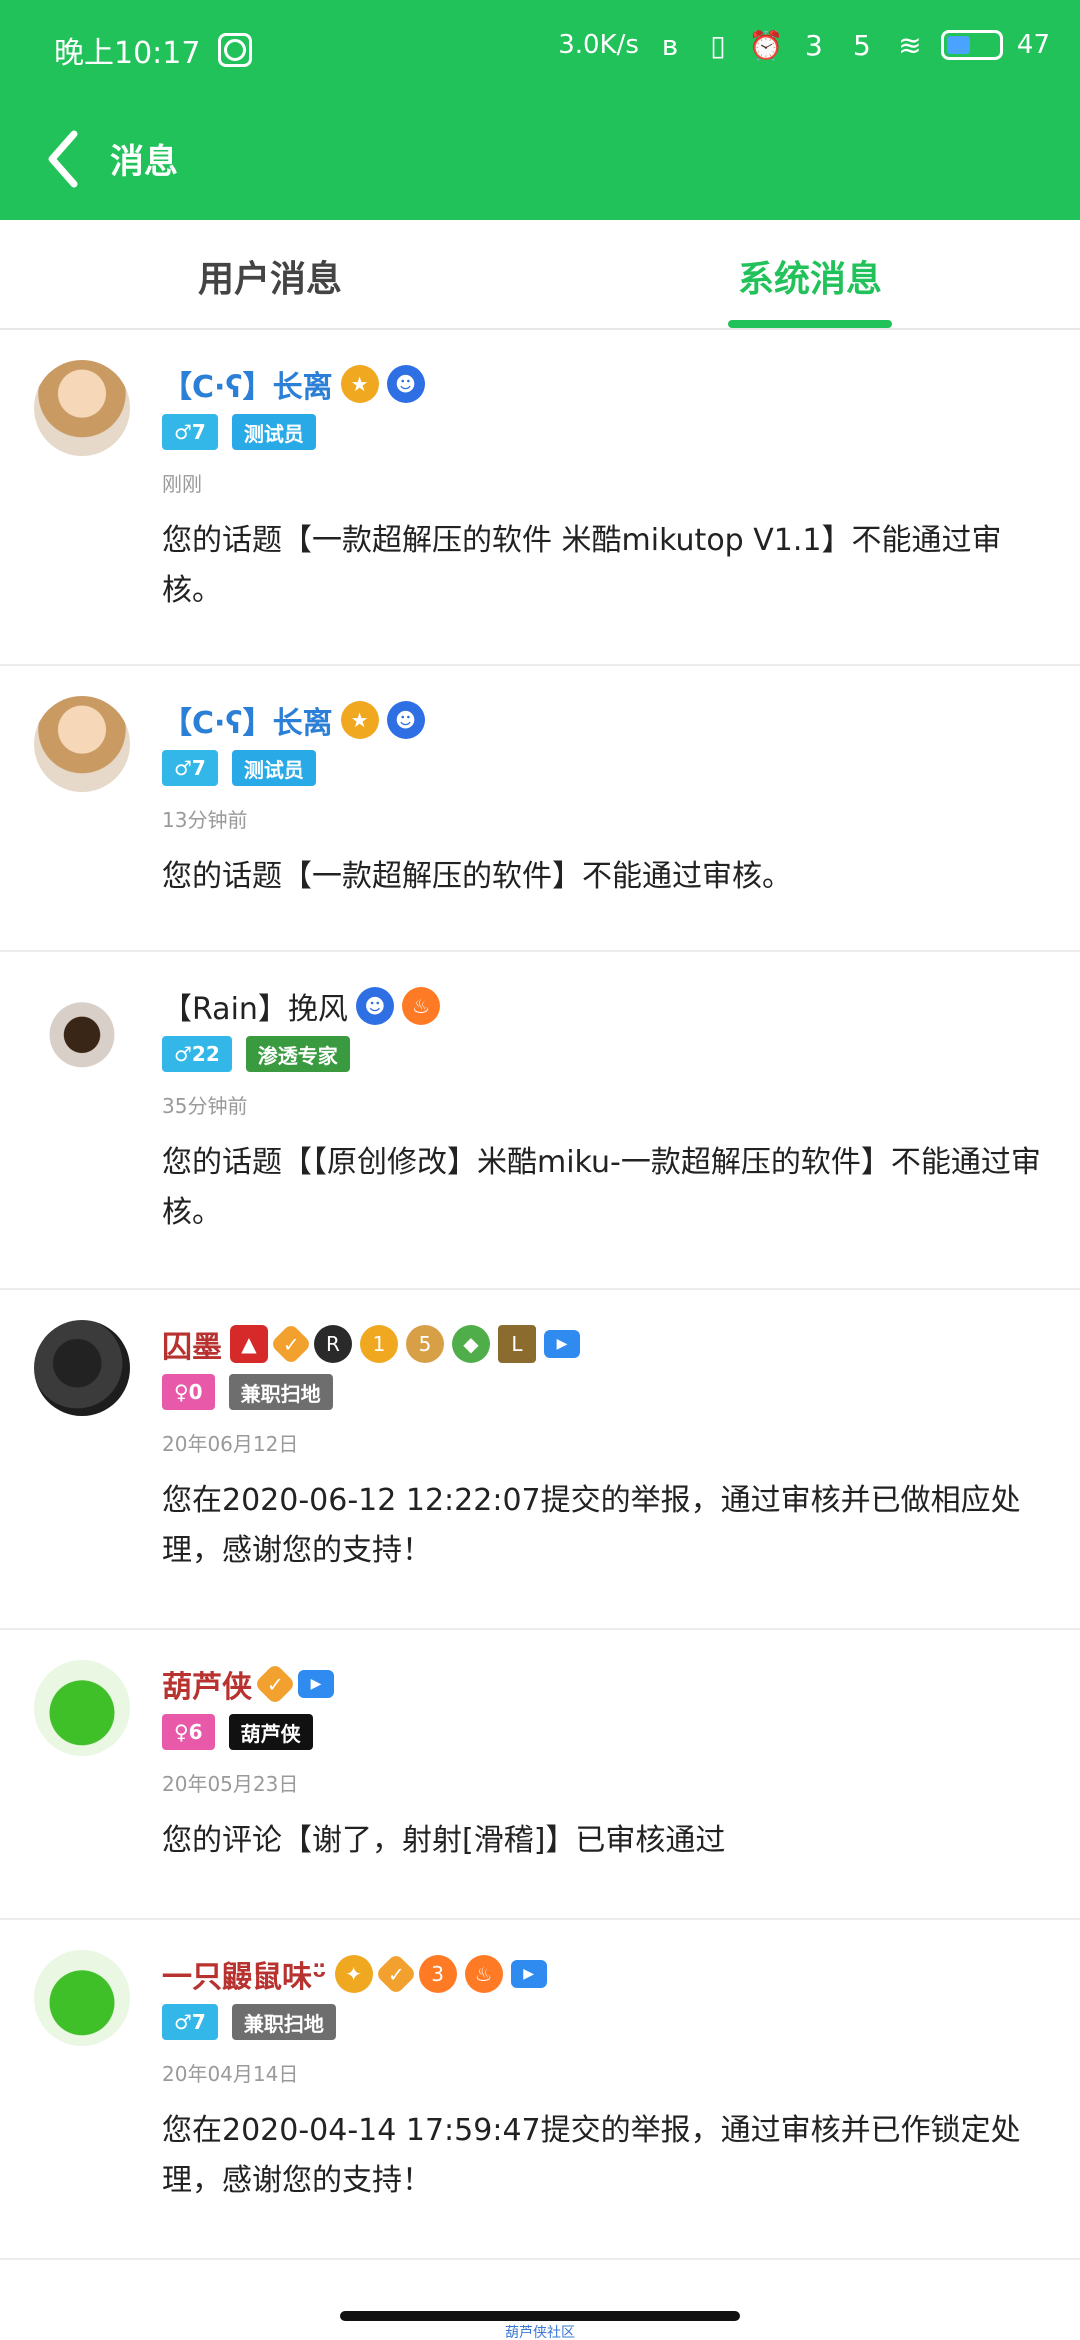 This screenshot has height=2340, width=1080. I want to click on back-button, so click(64, 159).